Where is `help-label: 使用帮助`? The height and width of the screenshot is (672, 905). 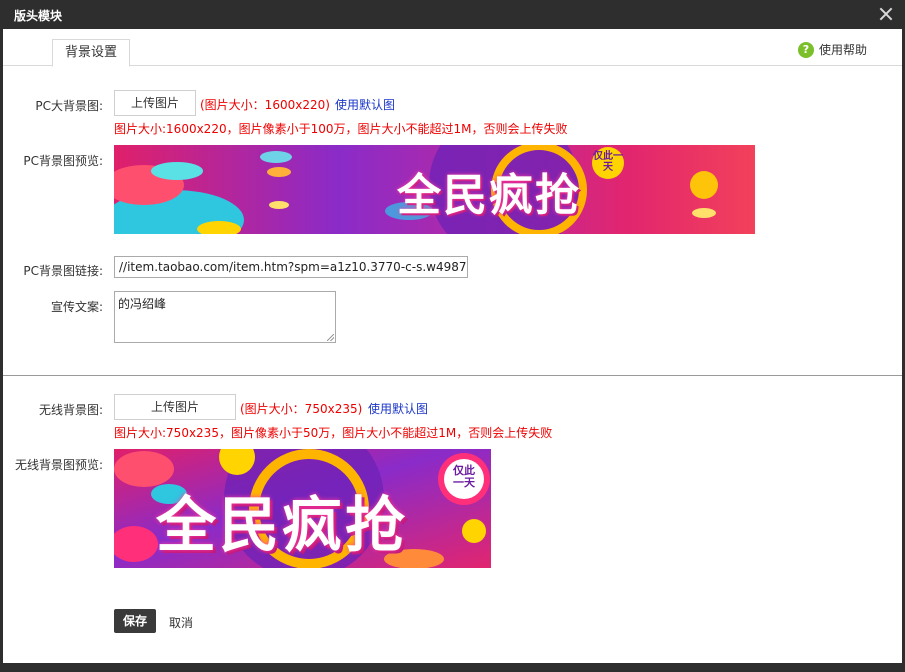
help-label: 使用帮助 is located at coordinates (842, 50).